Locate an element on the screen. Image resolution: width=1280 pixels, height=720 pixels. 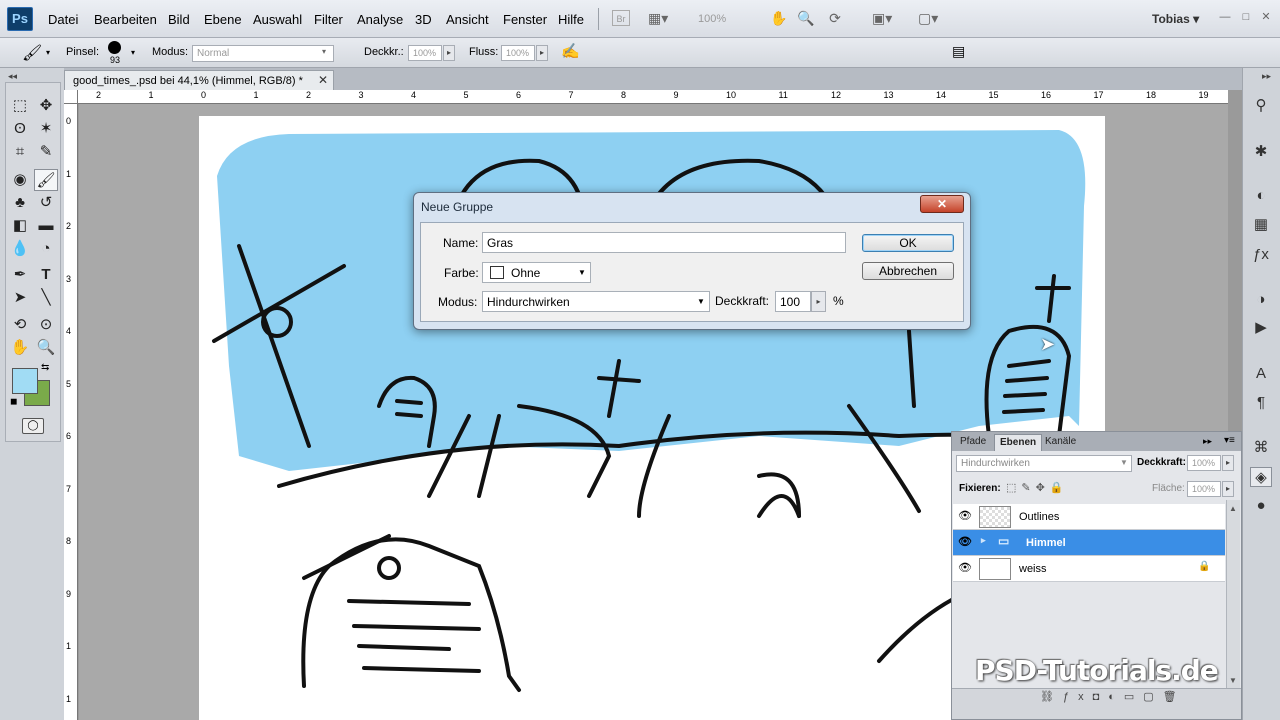
character-icon: A is located at coordinates (1261, 374).